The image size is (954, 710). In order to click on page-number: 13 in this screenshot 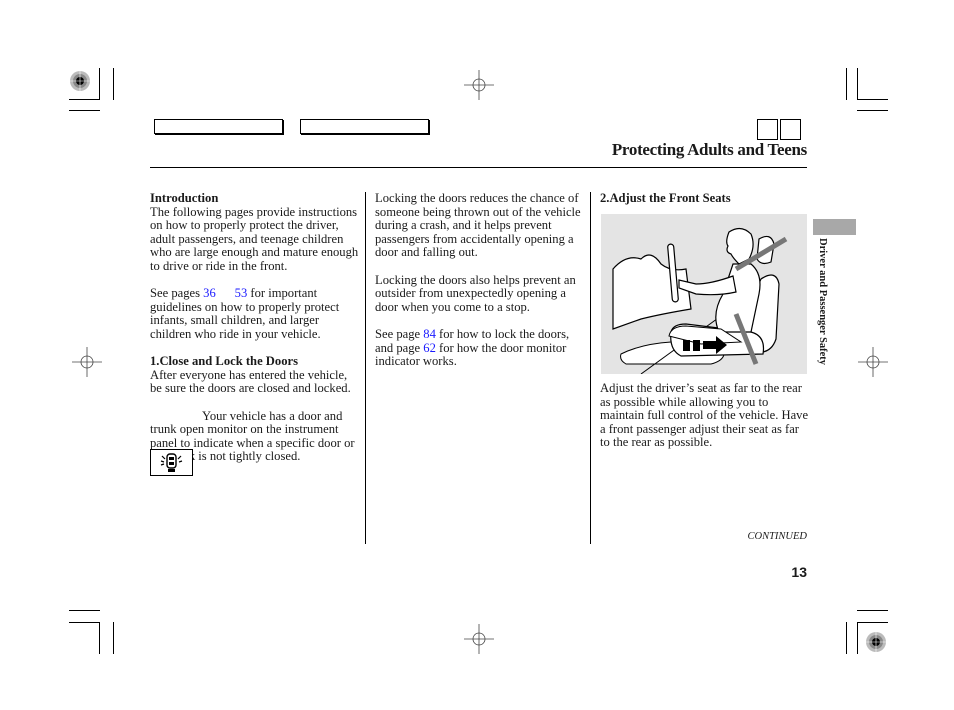, I will do `click(799, 572)`.